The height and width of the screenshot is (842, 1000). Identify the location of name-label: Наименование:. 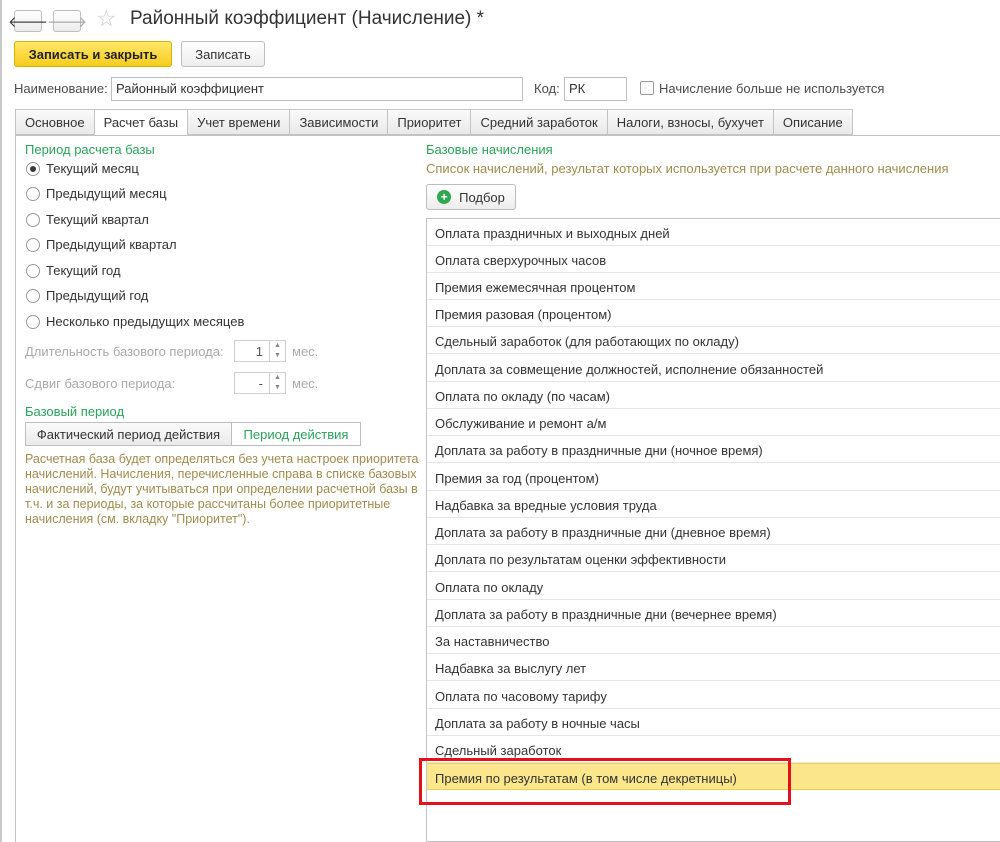
(61, 88).